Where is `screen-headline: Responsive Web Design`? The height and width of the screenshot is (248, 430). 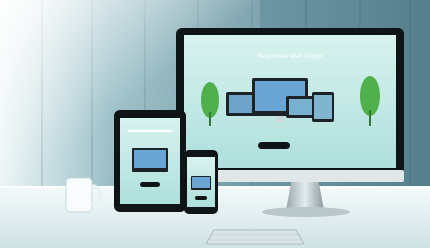
screen-headline: Responsive Web Design is located at coordinates (290, 57).